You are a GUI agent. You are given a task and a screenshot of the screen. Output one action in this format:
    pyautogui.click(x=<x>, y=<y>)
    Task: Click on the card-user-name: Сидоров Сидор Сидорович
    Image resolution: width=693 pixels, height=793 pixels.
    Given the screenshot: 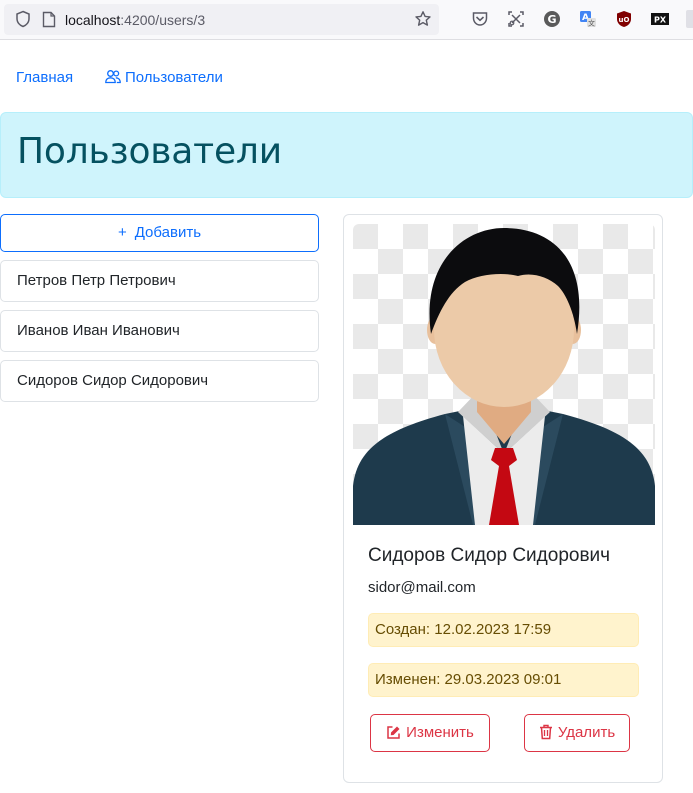 What is the action you would take?
    pyautogui.click(x=489, y=555)
    